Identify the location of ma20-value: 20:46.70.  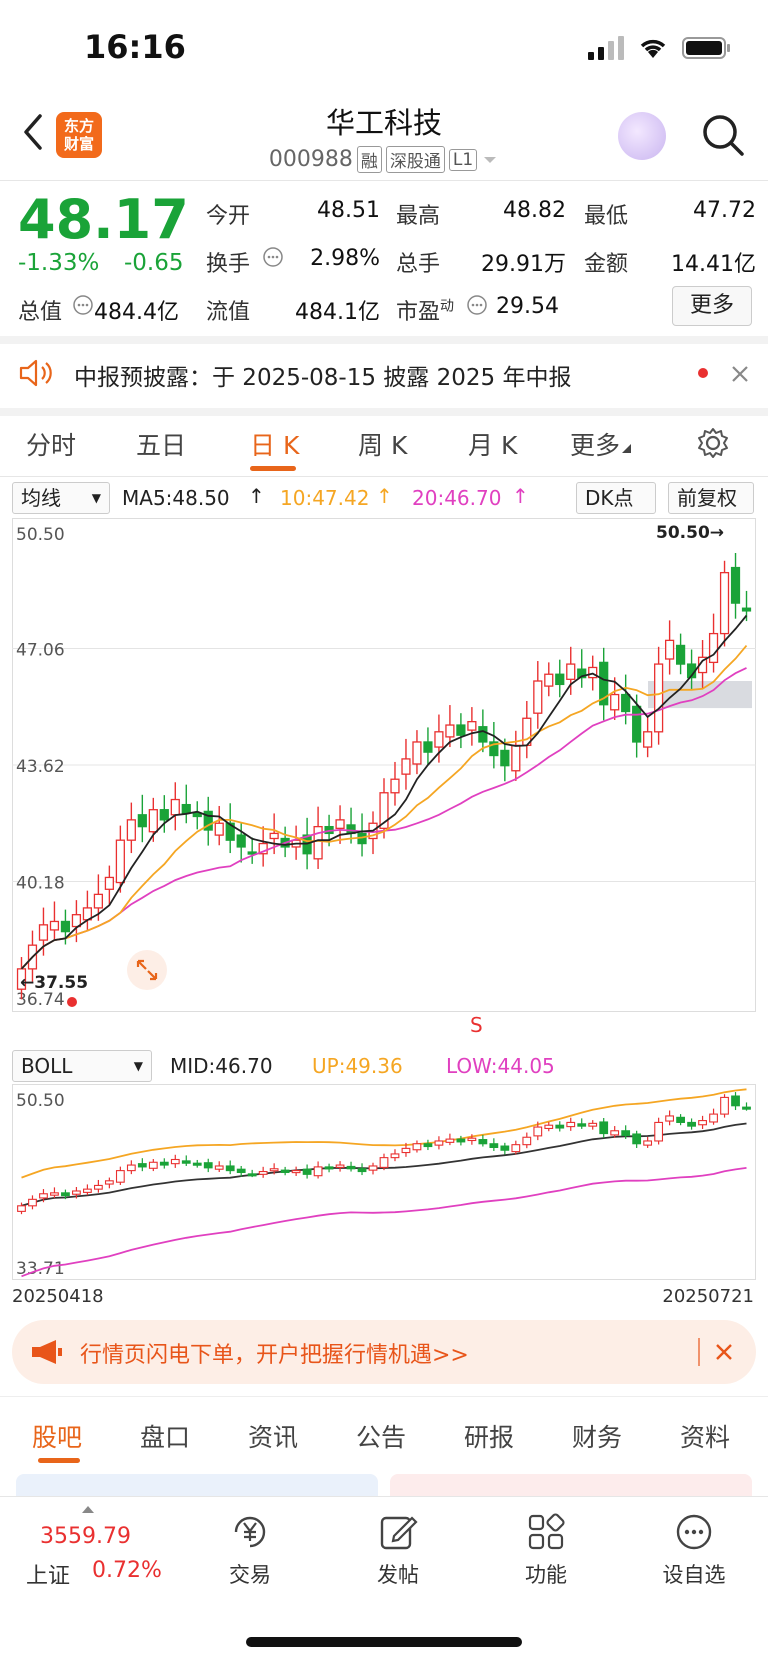
(457, 498).